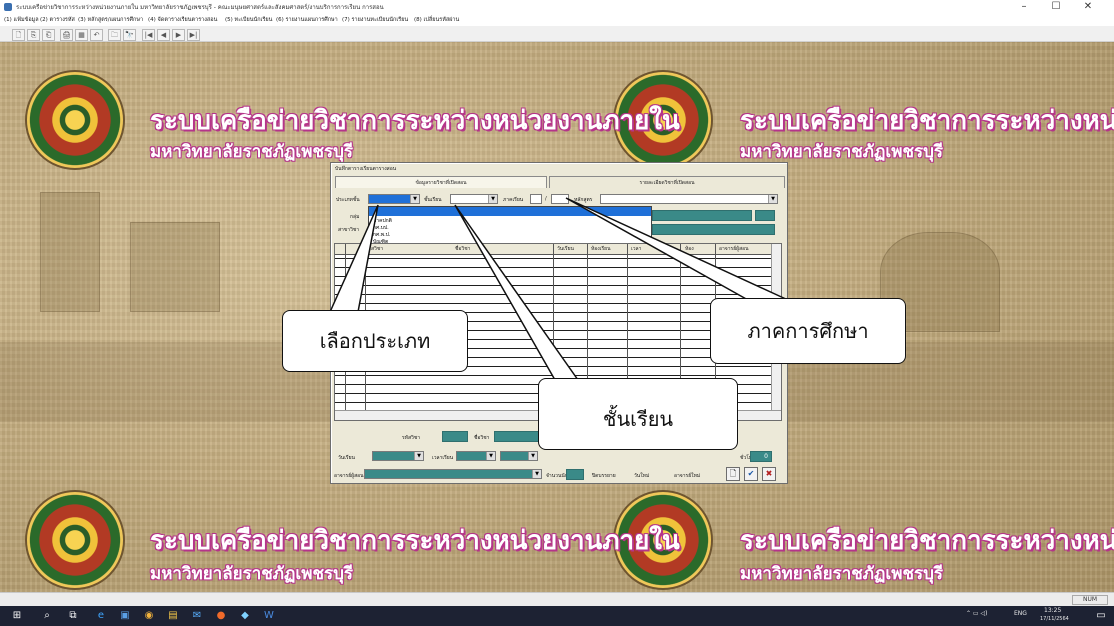 The width and height of the screenshot is (1114, 626). I want to click on task-view-icon: ⧉, so click(73, 616).